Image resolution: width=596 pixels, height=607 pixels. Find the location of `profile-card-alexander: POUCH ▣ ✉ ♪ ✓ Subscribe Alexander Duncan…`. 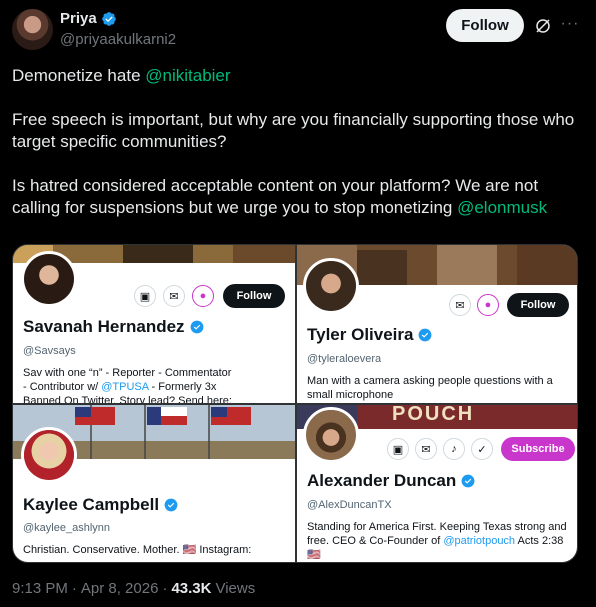

profile-card-alexander: POUCH ▣ ✉ ♪ ✓ Subscribe Alexander Duncan… is located at coordinates (437, 483).